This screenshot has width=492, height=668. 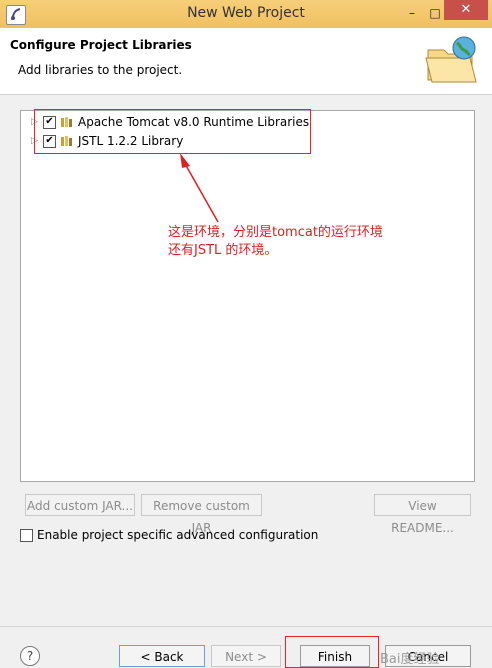 What do you see at coordinates (162, 656) in the screenshot?
I see `back-button: < Back` at bounding box center [162, 656].